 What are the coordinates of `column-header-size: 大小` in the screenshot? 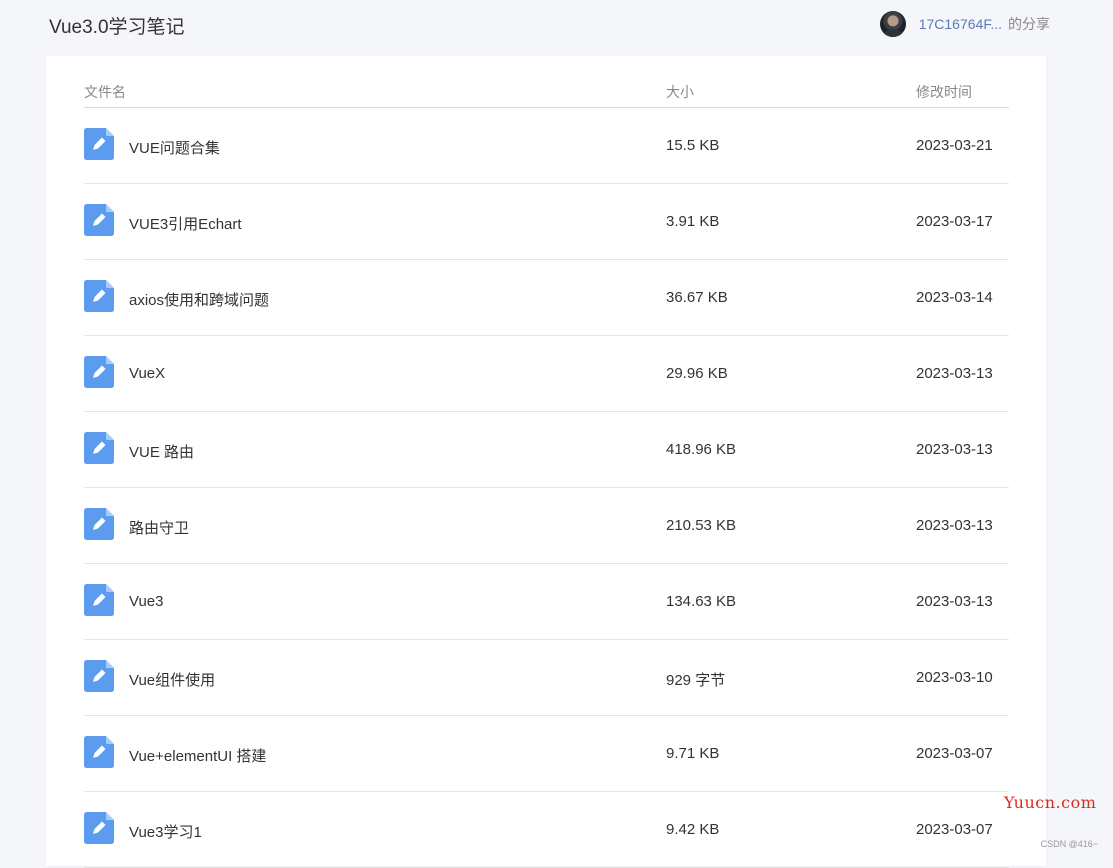 It's located at (680, 92).